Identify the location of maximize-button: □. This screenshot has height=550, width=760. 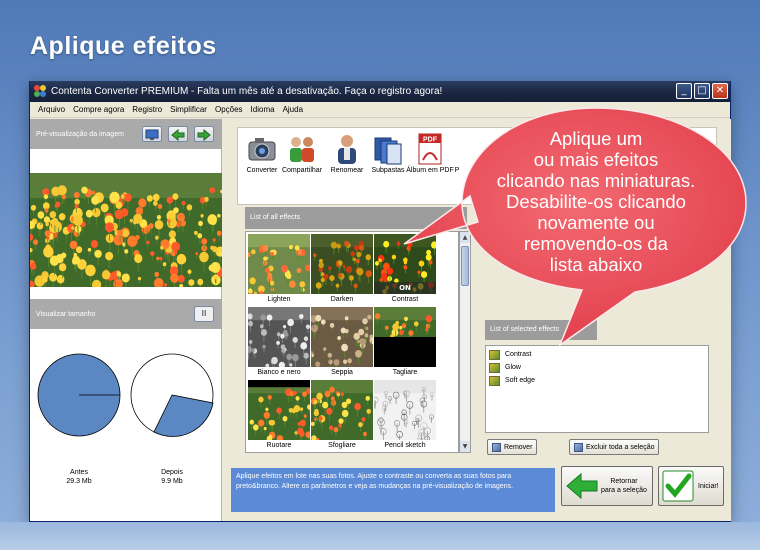
(702, 91).